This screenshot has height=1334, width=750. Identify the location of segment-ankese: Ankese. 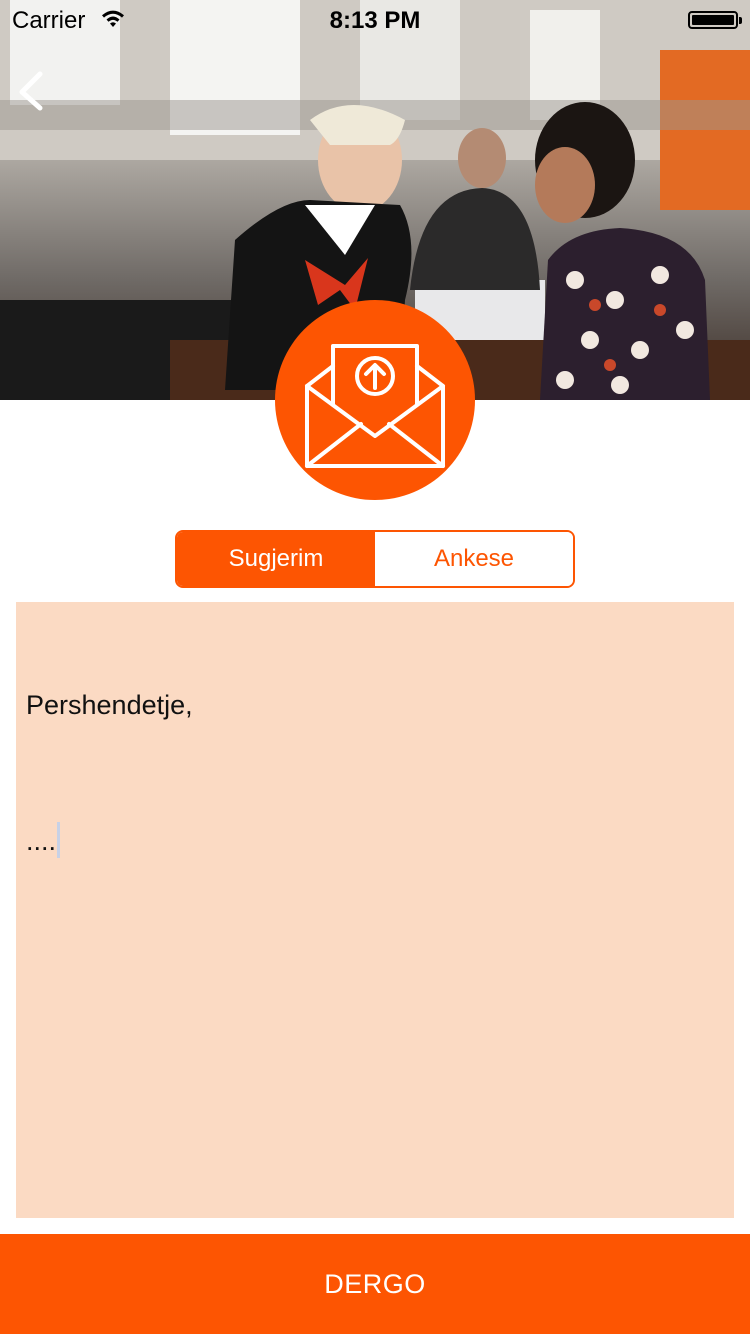
(474, 559).